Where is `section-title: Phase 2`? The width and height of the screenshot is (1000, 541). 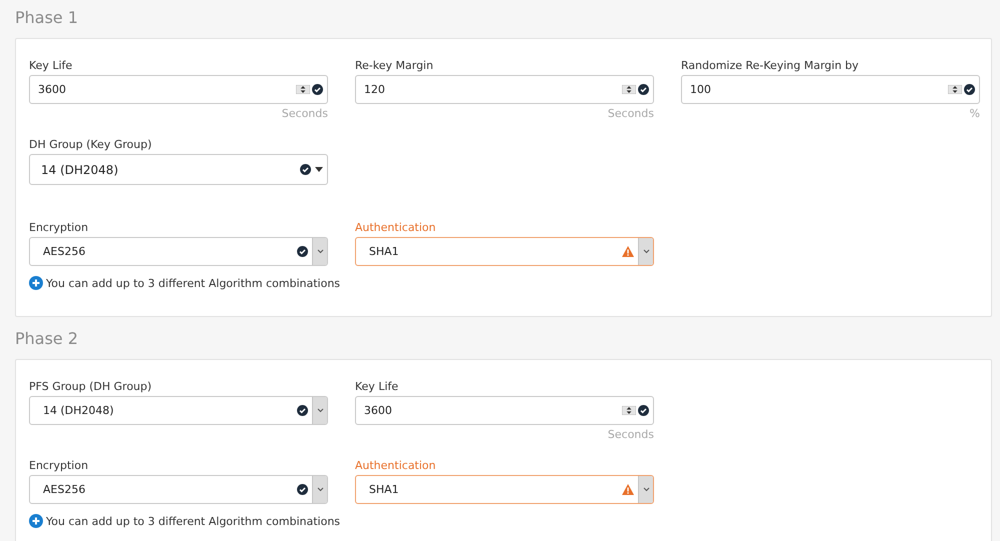 section-title: Phase 2 is located at coordinates (47, 339).